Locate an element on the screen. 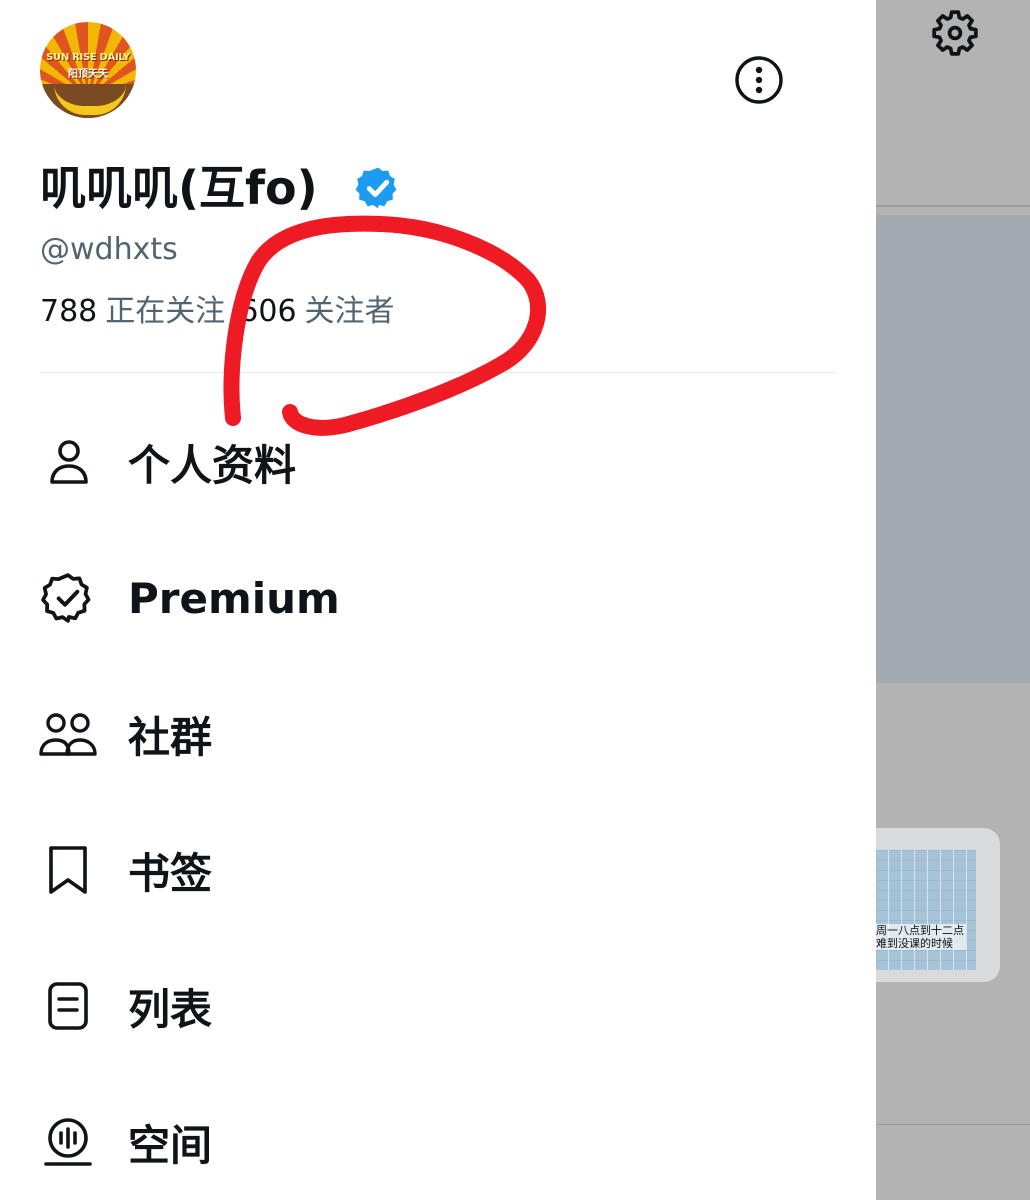 The image size is (1030, 1200). bookmark-icon is located at coordinates (68, 870).